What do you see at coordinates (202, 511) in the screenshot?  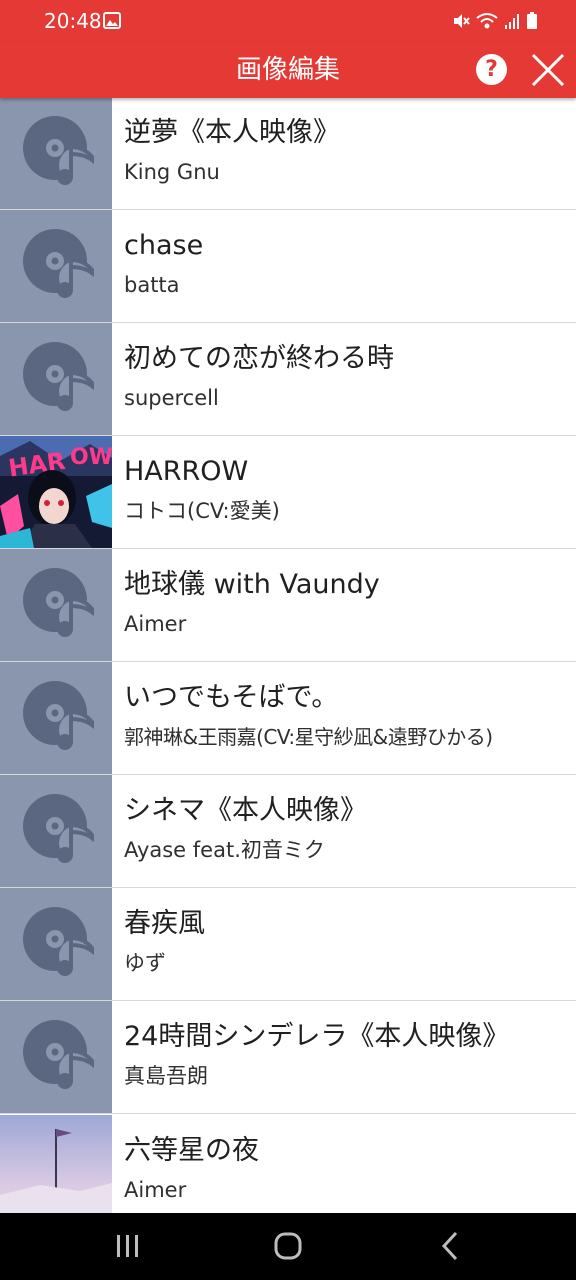 I see `song-artist: コトコ(CV:愛美)` at bounding box center [202, 511].